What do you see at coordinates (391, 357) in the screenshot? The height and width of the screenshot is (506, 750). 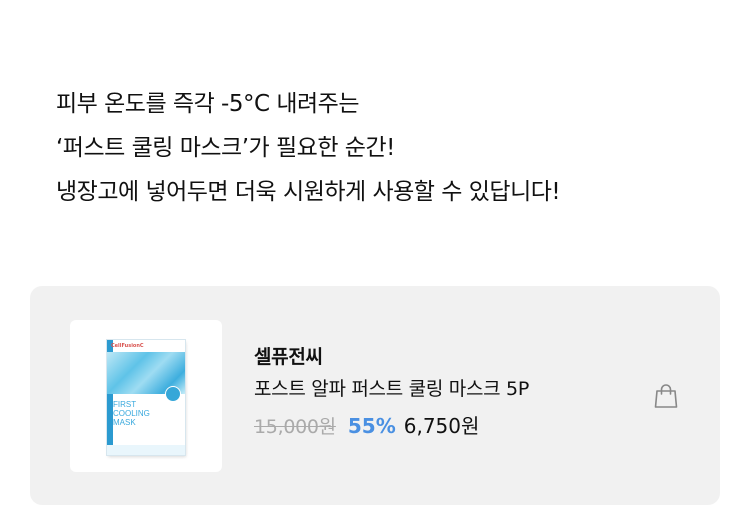 I see `product-brand: 셀퓨전씨` at bounding box center [391, 357].